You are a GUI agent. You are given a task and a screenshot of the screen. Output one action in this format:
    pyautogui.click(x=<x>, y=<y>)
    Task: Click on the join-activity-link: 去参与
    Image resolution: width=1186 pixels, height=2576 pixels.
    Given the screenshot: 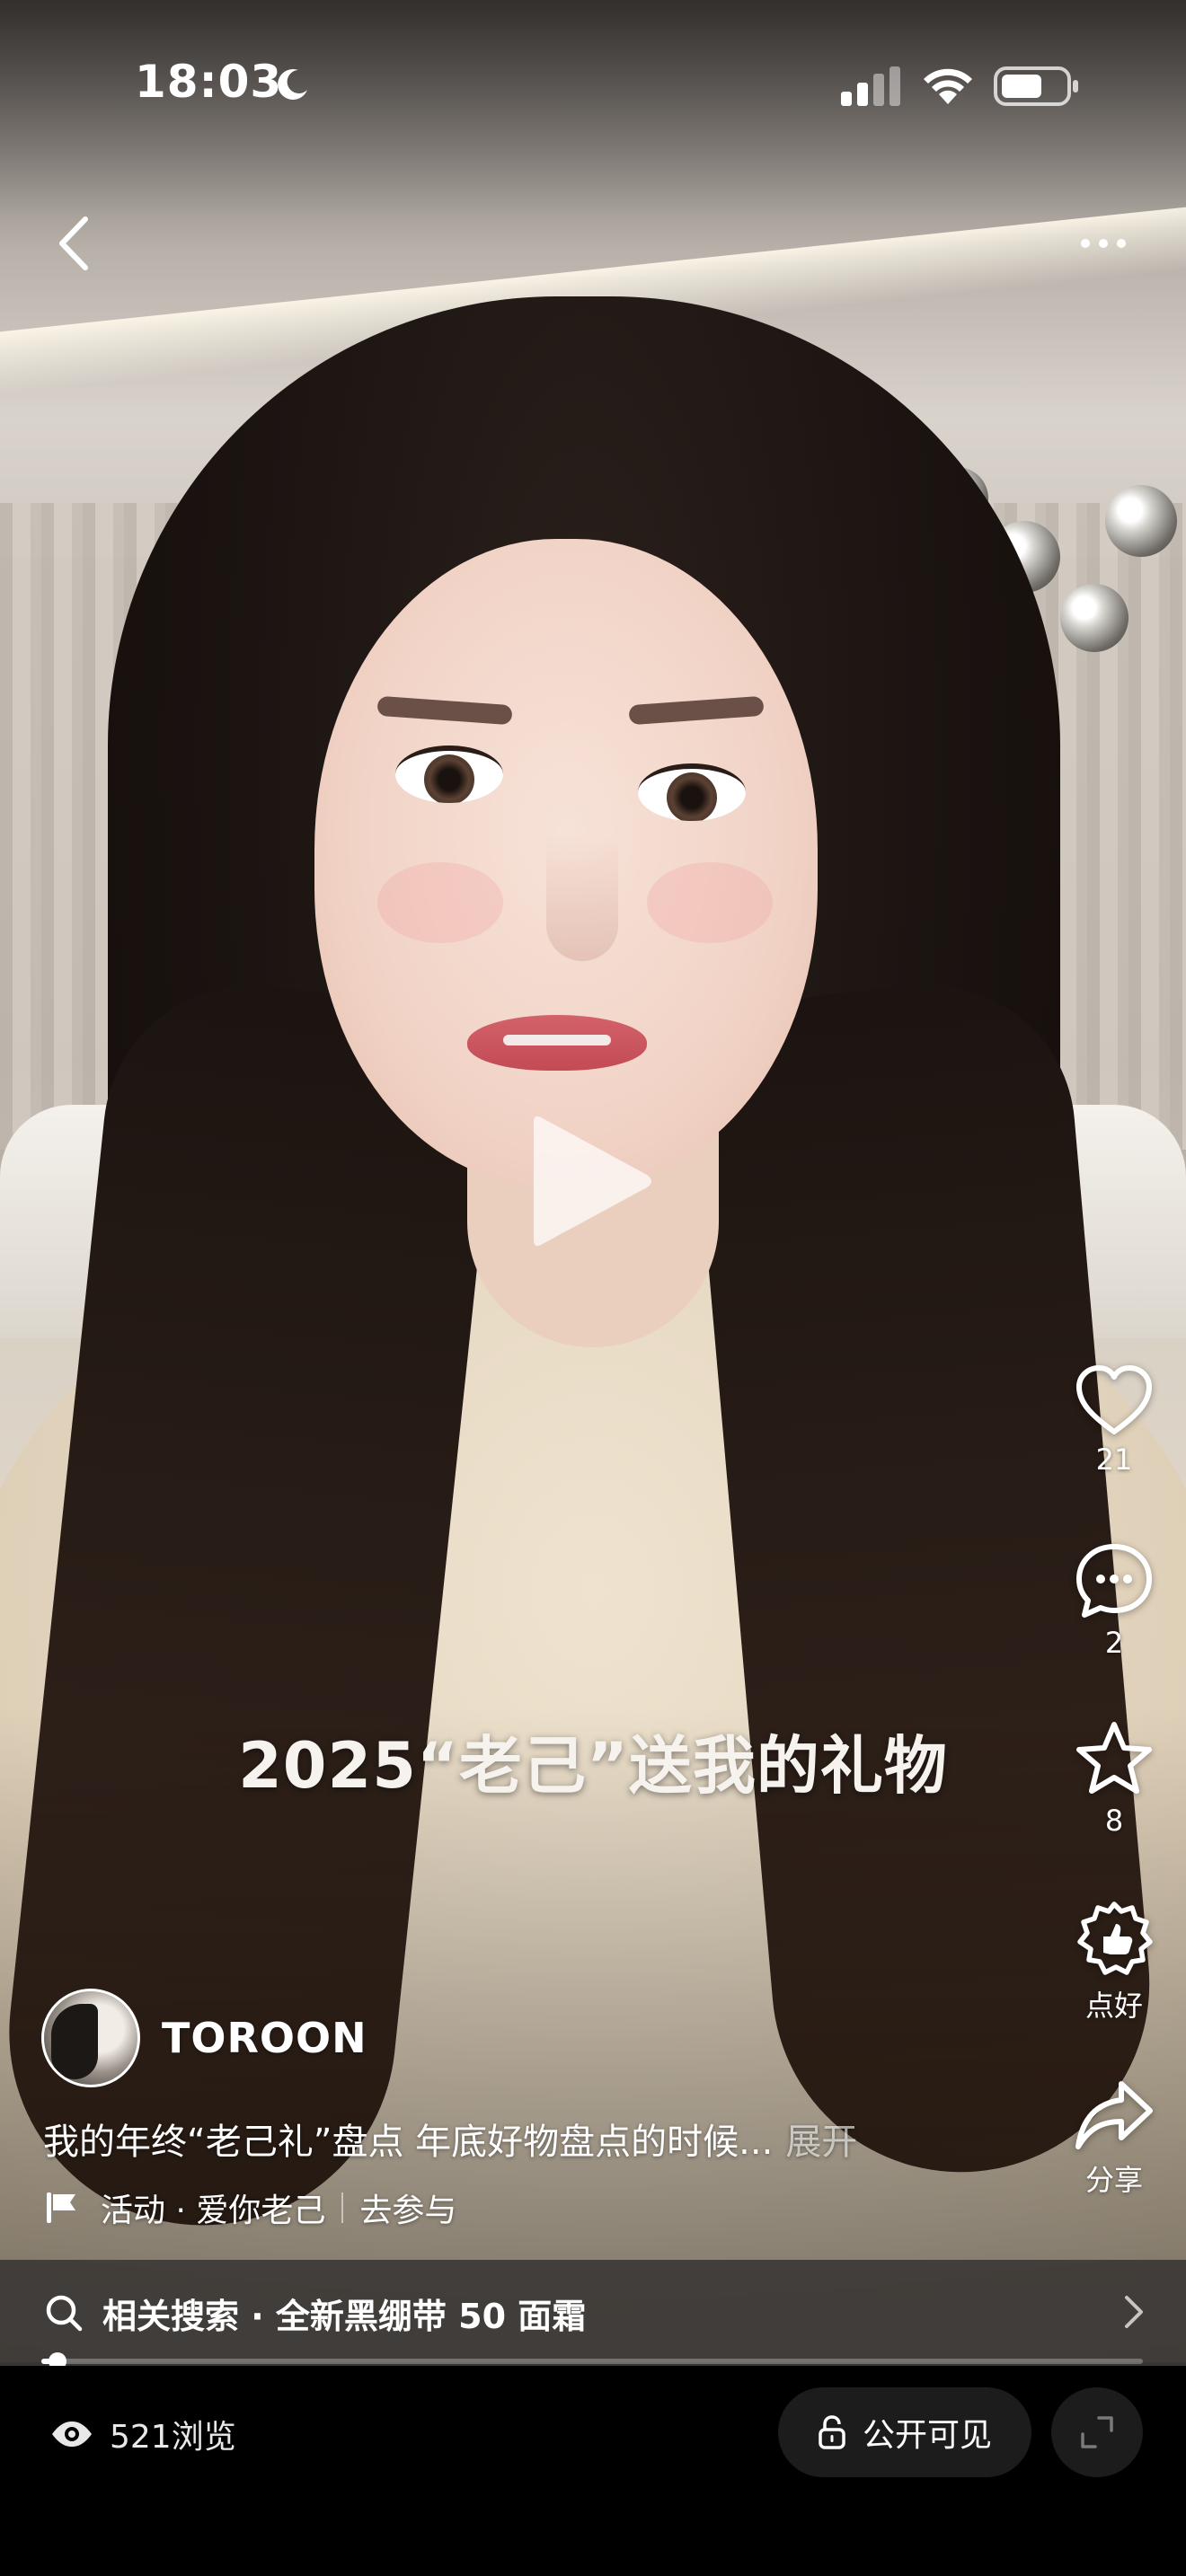 What is the action you would take?
    pyautogui.click(x=407, y=2207)
    